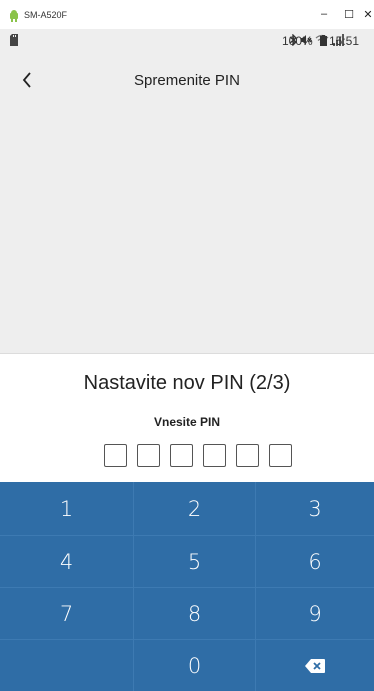 This screenshot has height=691, width=374. Describe the element at coordinates (195, 665) in the screenshot. I see `key-0: 0` at that location.